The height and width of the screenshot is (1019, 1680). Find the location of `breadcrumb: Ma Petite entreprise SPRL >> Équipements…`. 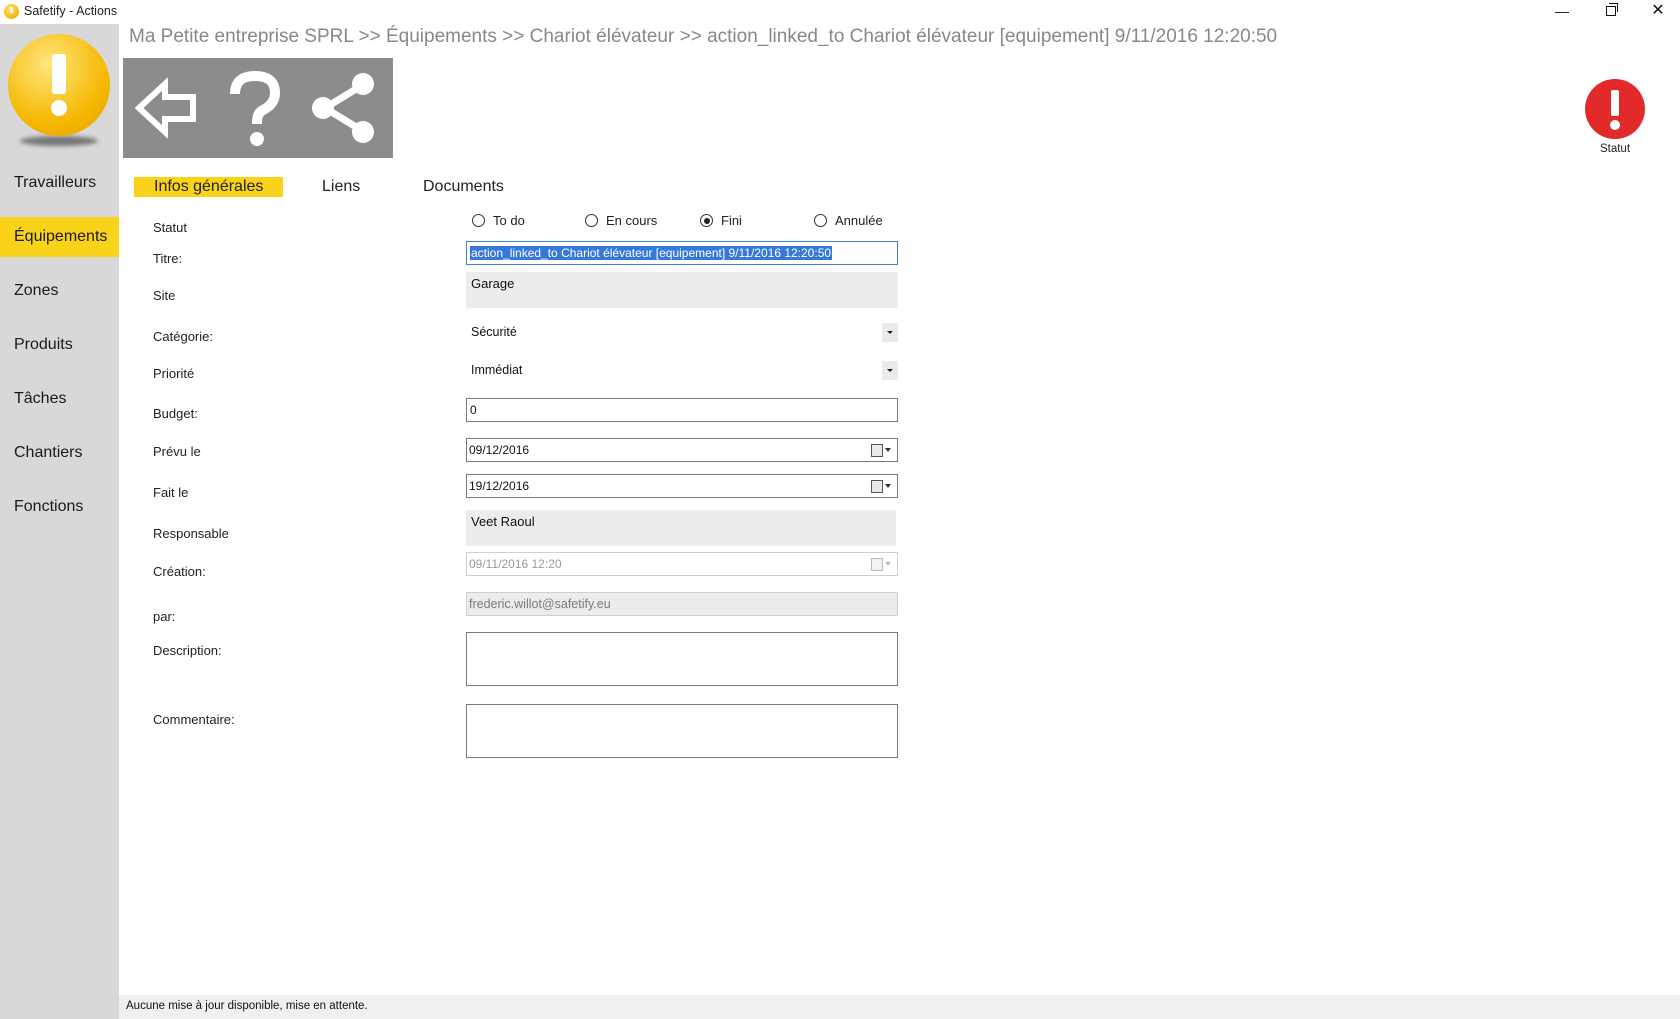

breadcrumb: Ma Petite entreprise SPRL >> Équipements… is located at coordinates (703, 36).